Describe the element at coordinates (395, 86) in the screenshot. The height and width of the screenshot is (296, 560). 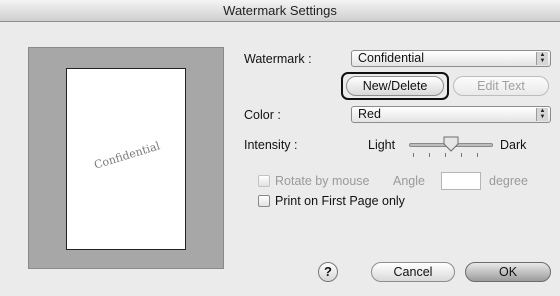
I see `new-delete-button: New/Delete` at that location.